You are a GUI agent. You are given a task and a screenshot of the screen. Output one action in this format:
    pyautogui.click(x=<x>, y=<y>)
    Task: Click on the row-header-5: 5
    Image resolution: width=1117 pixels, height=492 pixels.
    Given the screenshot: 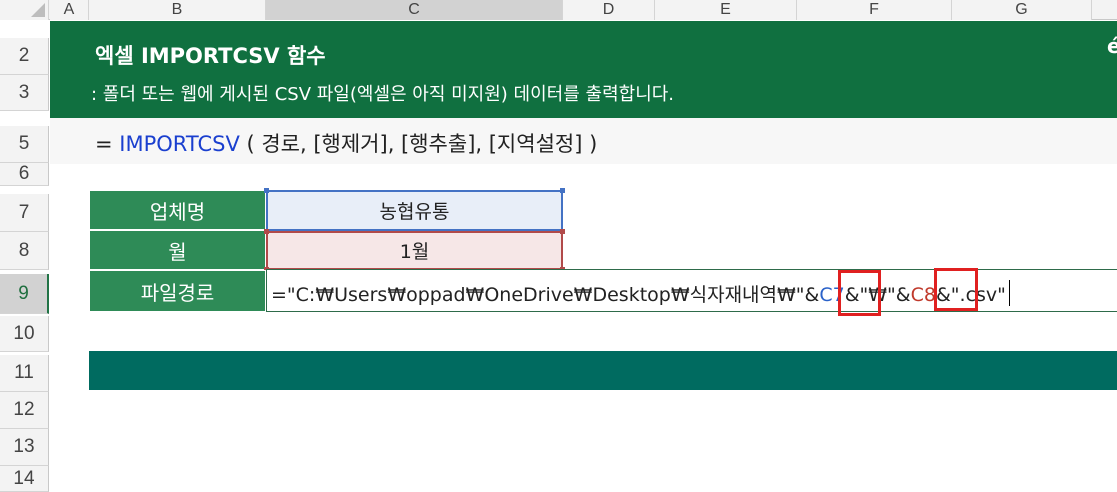 What is the action you would take?
    pyautogui.click(x=24, y=144)
    